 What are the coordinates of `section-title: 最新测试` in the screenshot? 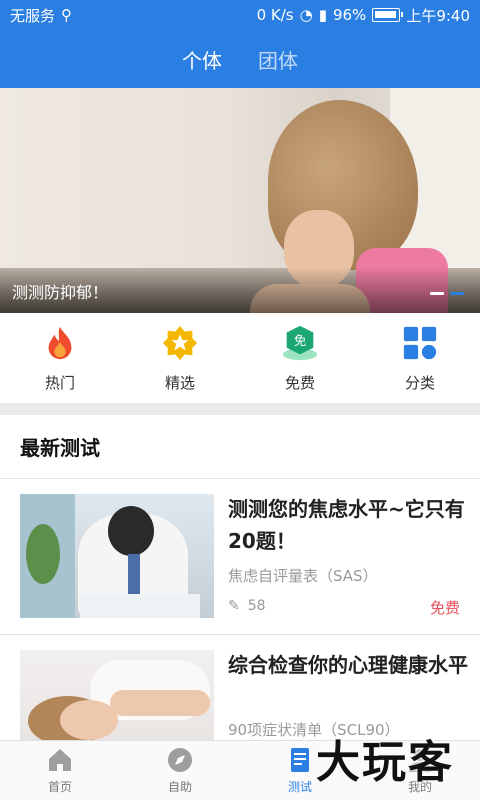 It's located at (60, 448).